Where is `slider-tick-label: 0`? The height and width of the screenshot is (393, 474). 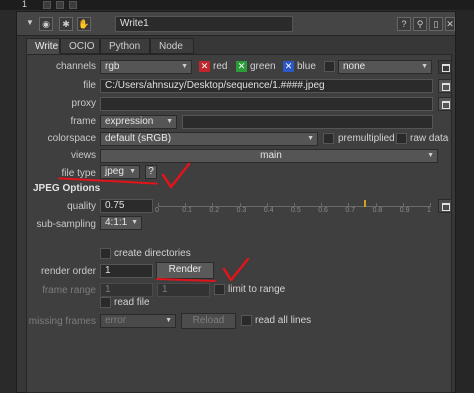
slider-tick-label: 0 is located at coordinates (157, 210).